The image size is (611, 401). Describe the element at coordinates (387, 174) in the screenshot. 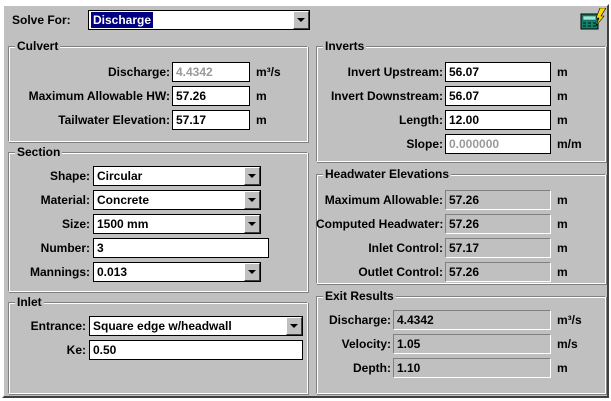

I see `headwater-elevations-group-title: Headwater Elevations` at that location.